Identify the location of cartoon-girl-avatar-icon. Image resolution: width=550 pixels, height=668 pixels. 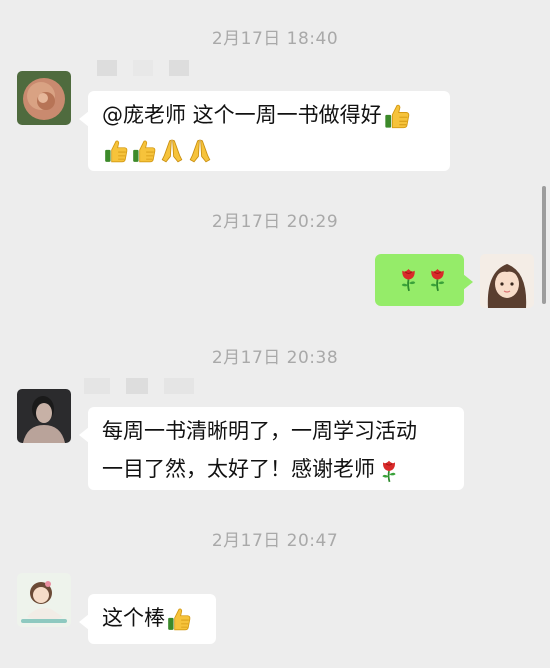
(507, 281).